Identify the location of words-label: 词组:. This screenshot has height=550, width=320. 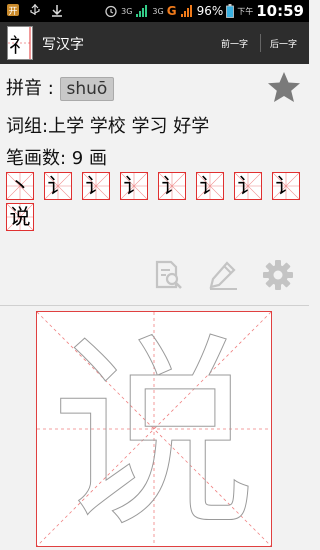
(27, 126).